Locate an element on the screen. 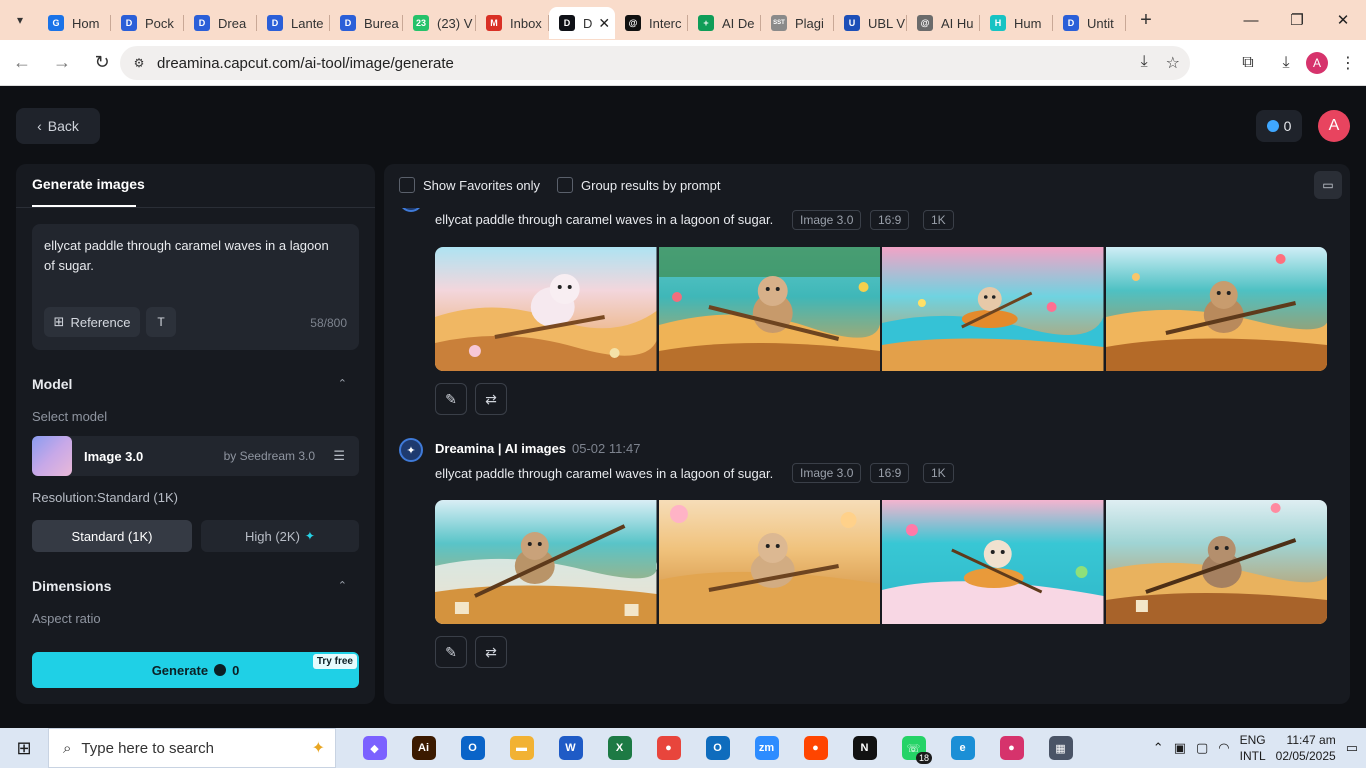 The width and height of the screenshot is (1366, 768). tab-title: Lante is located at coordinates (307, 23).